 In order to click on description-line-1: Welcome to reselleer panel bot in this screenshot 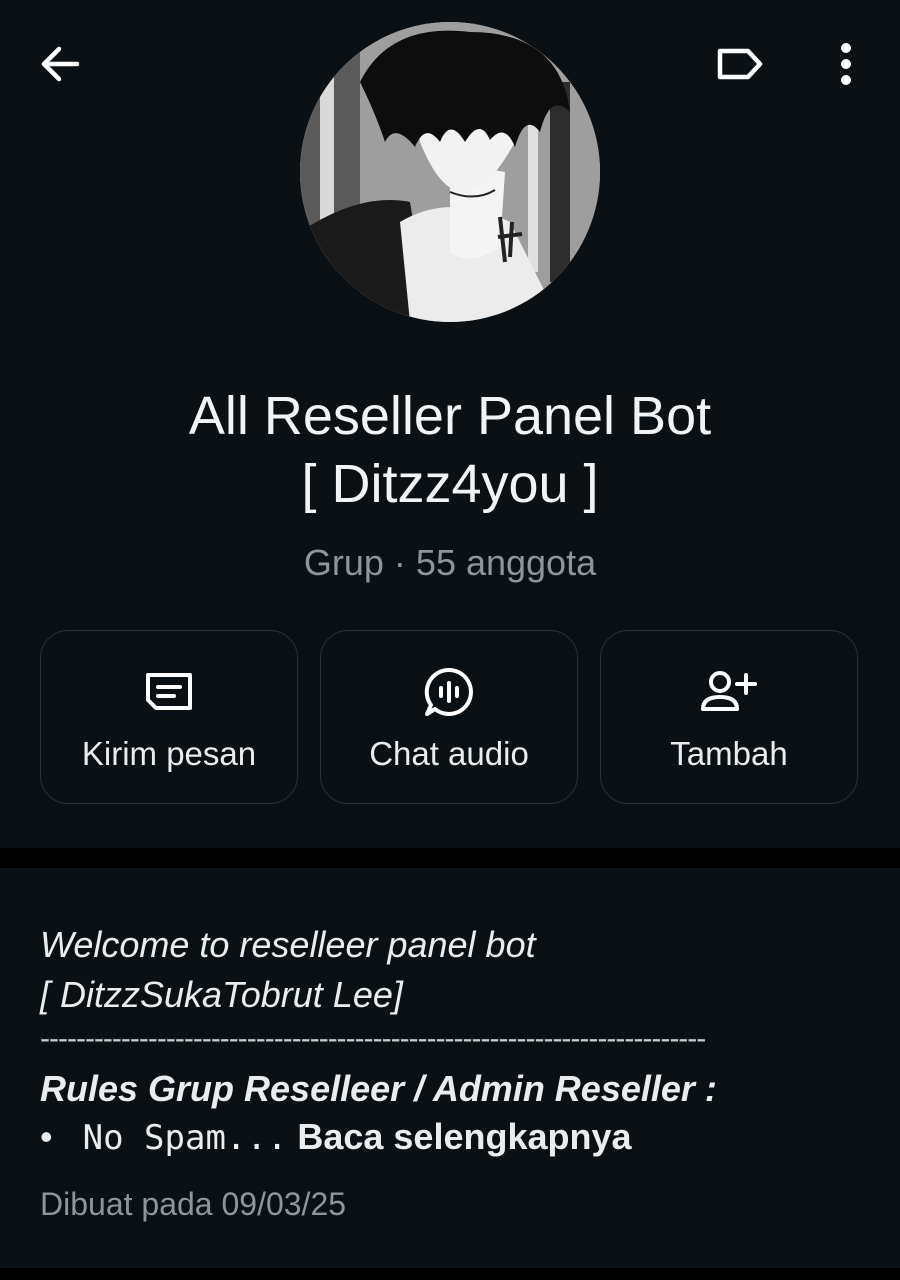, I will do `click(288, 944)`.